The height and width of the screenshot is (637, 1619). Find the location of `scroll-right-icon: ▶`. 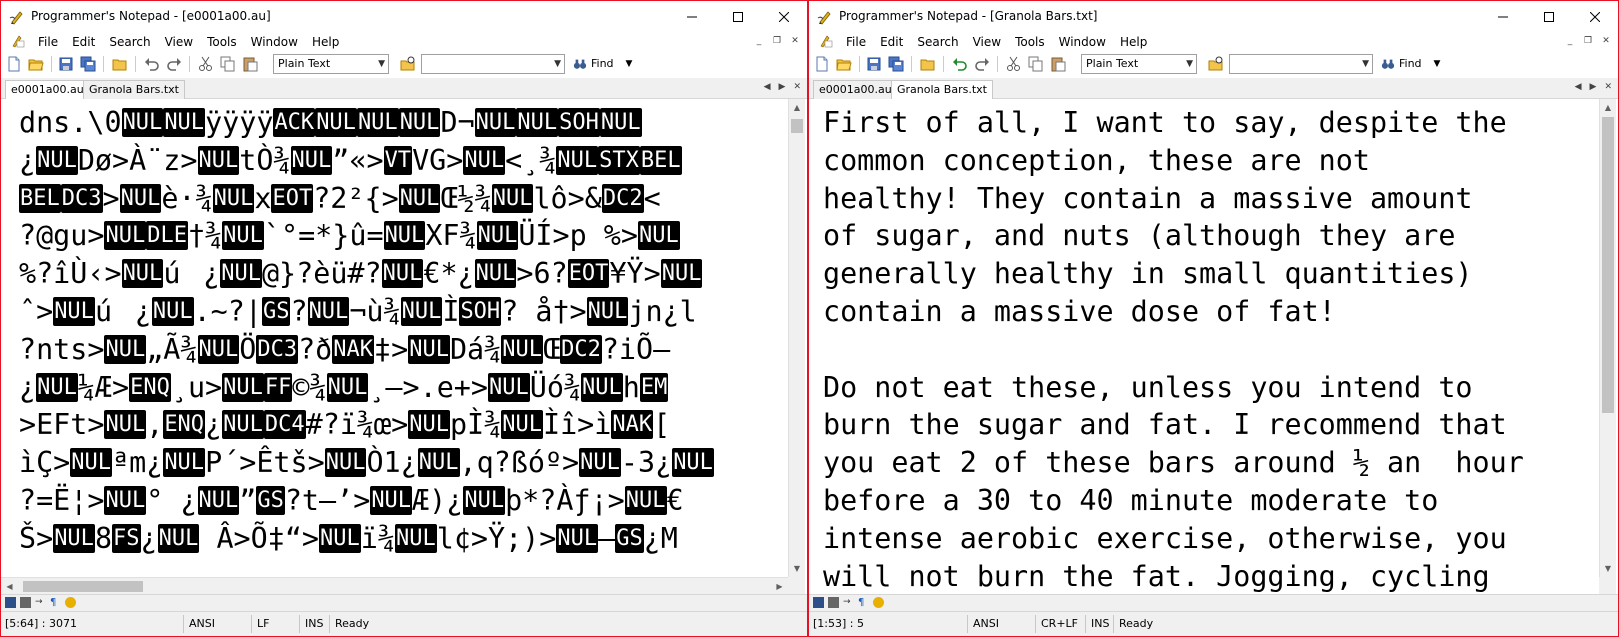

scroll-right-icon: ▶ is located at coordinates (779, 586).